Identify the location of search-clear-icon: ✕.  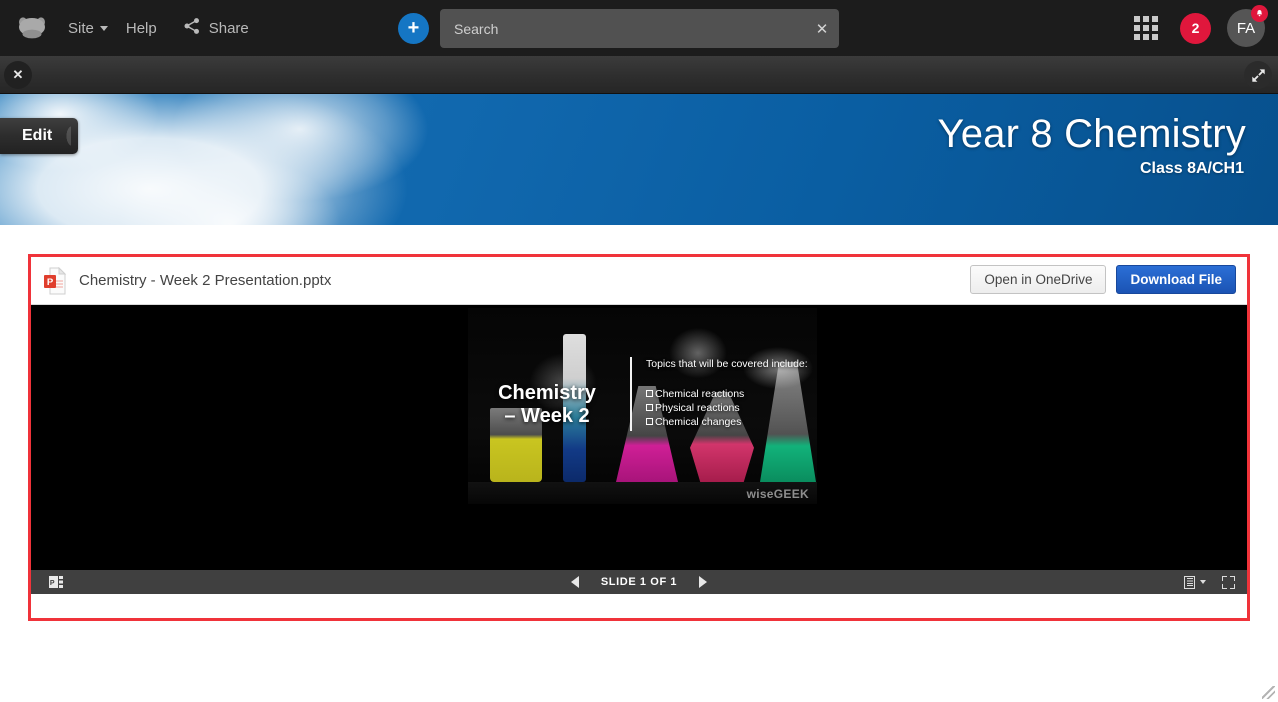
(822, 29).